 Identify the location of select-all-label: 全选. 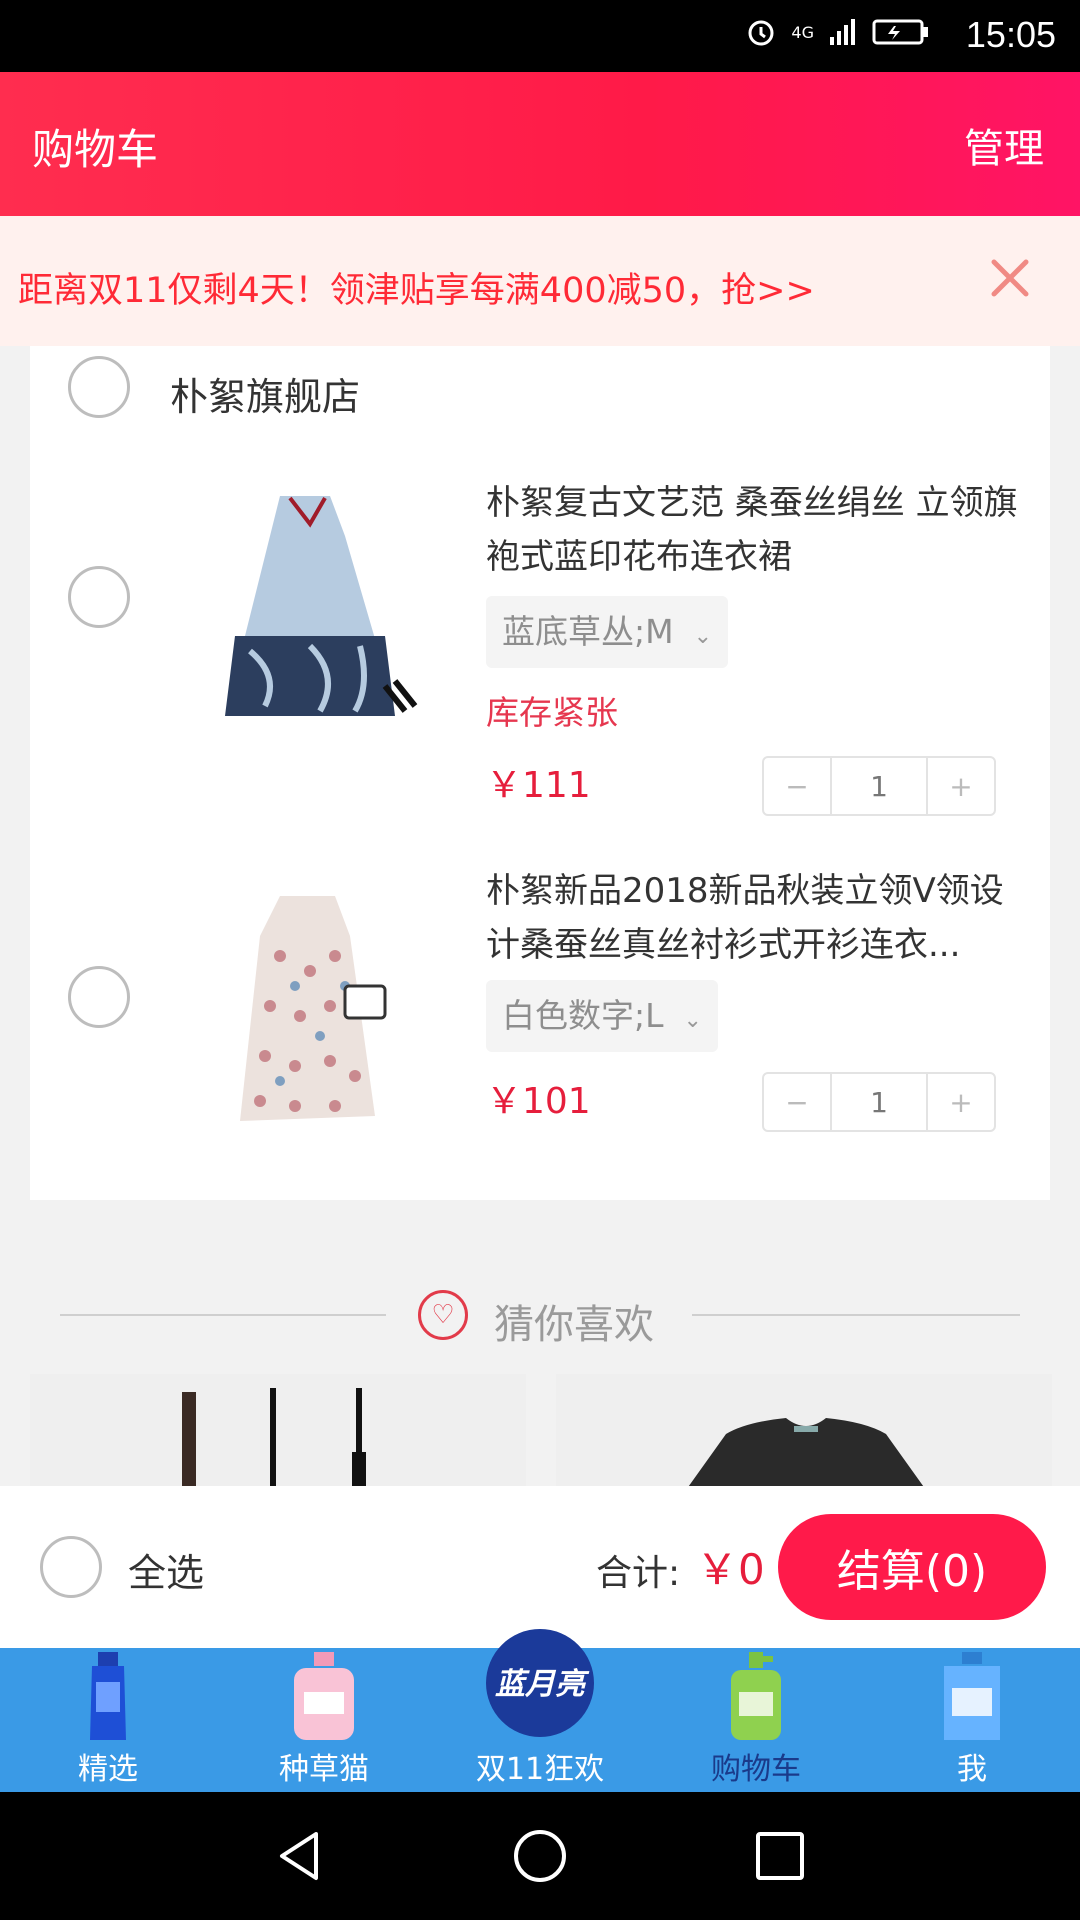
(166, 1569).